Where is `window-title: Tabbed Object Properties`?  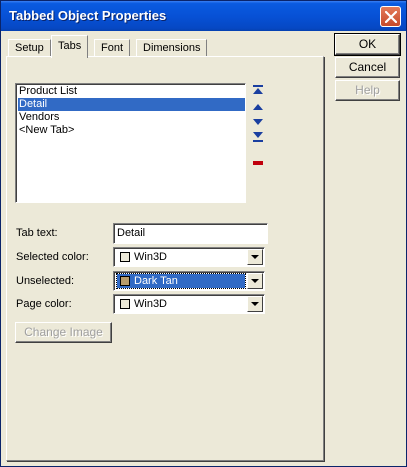
window-title: Tabbed Object Properties is located at coordinates (88, 15).